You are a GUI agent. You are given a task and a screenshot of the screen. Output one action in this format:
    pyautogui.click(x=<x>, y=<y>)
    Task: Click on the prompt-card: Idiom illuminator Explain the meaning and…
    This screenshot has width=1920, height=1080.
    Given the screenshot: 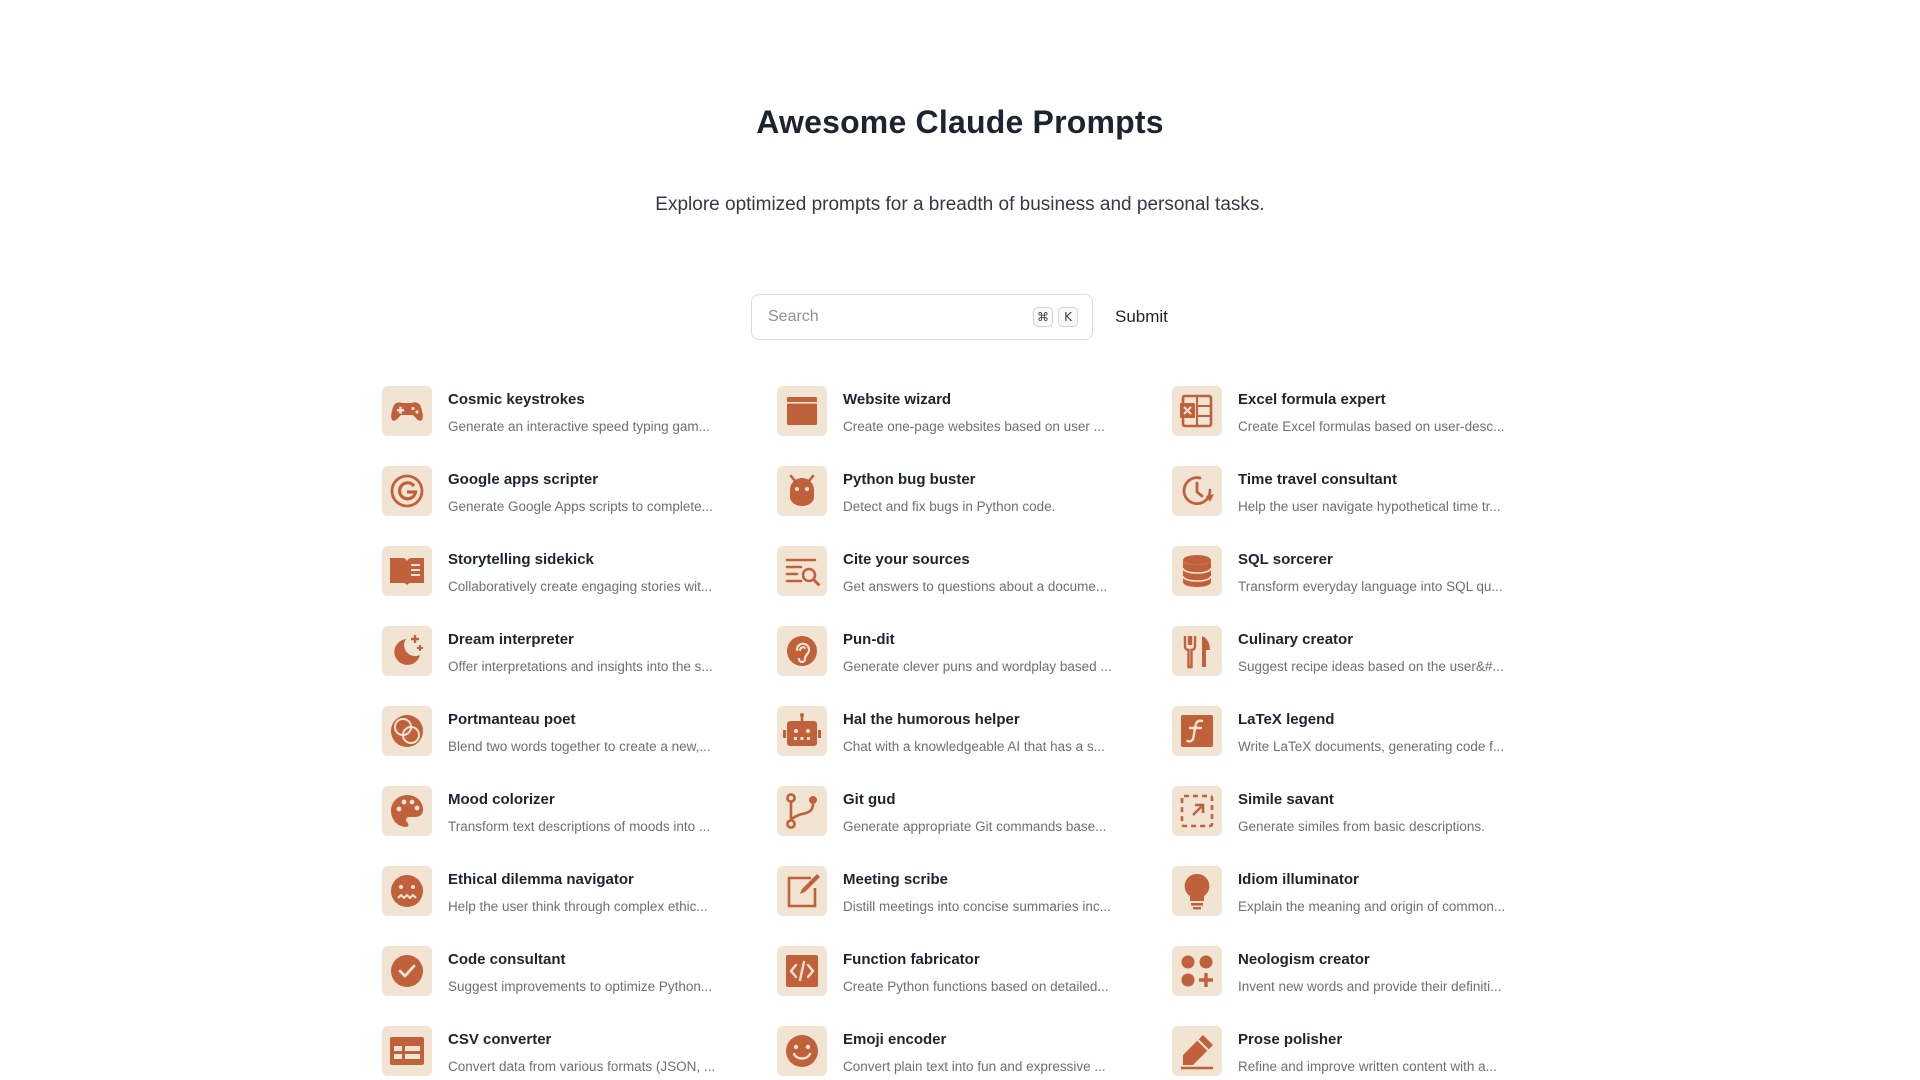 What is the action you would take?
    pyautogui.click(x=1357, y=906)
    